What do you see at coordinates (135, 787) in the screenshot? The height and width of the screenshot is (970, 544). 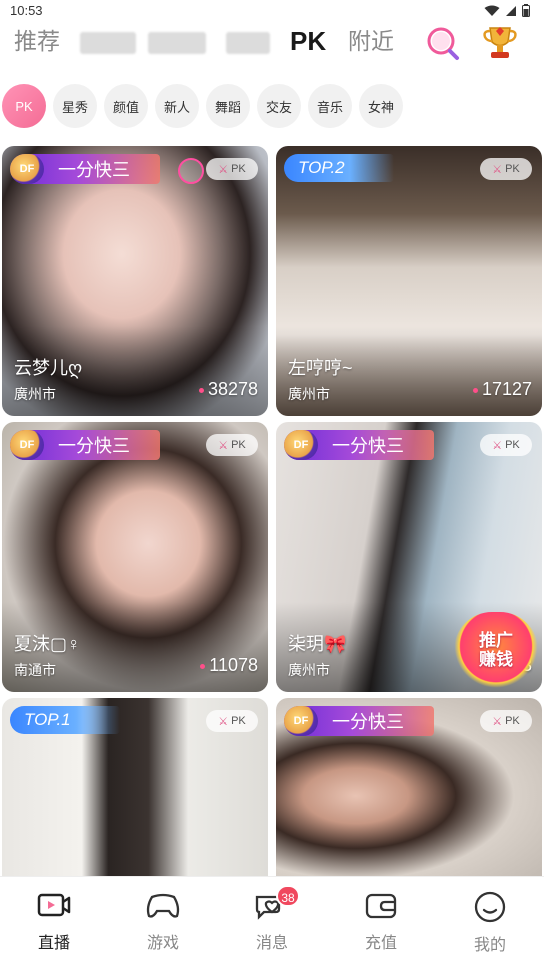 I see `live-card: TOP.1 ⚔ PK` at bounding box center [135, 787].